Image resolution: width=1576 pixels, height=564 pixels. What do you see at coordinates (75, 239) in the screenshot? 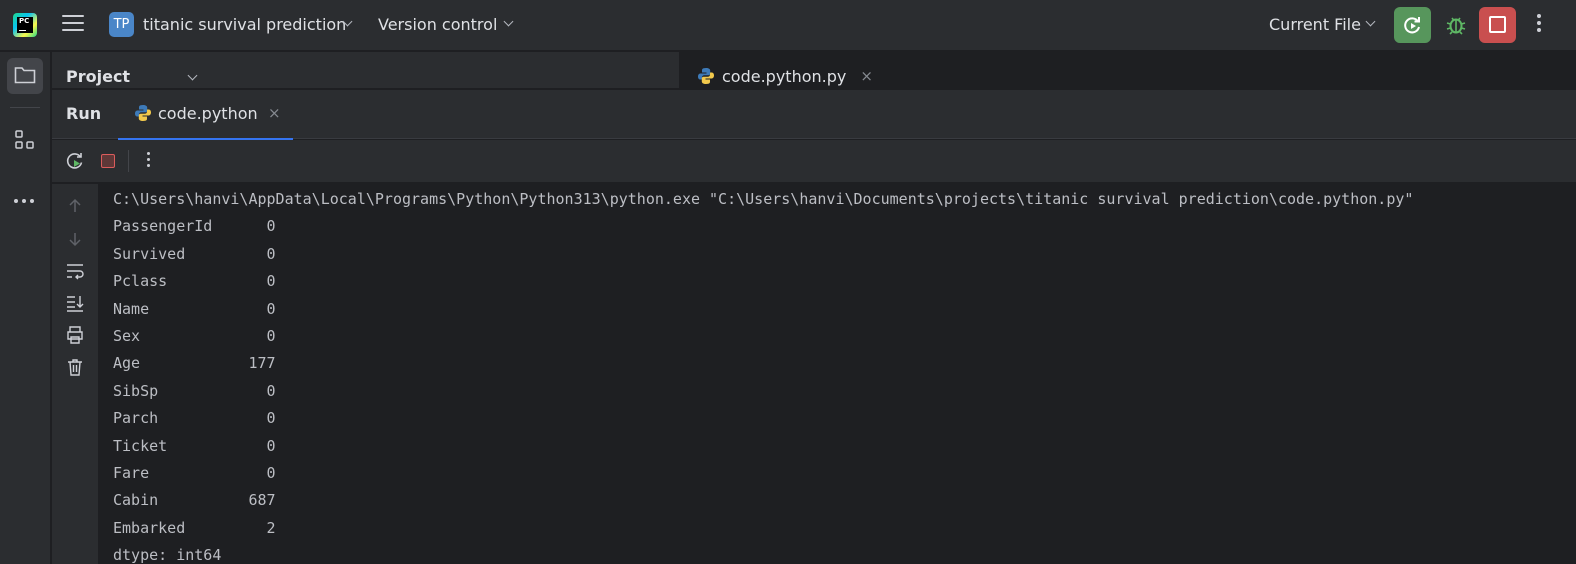
I see `arrow-down-icon` at bounding box center [75, 239].